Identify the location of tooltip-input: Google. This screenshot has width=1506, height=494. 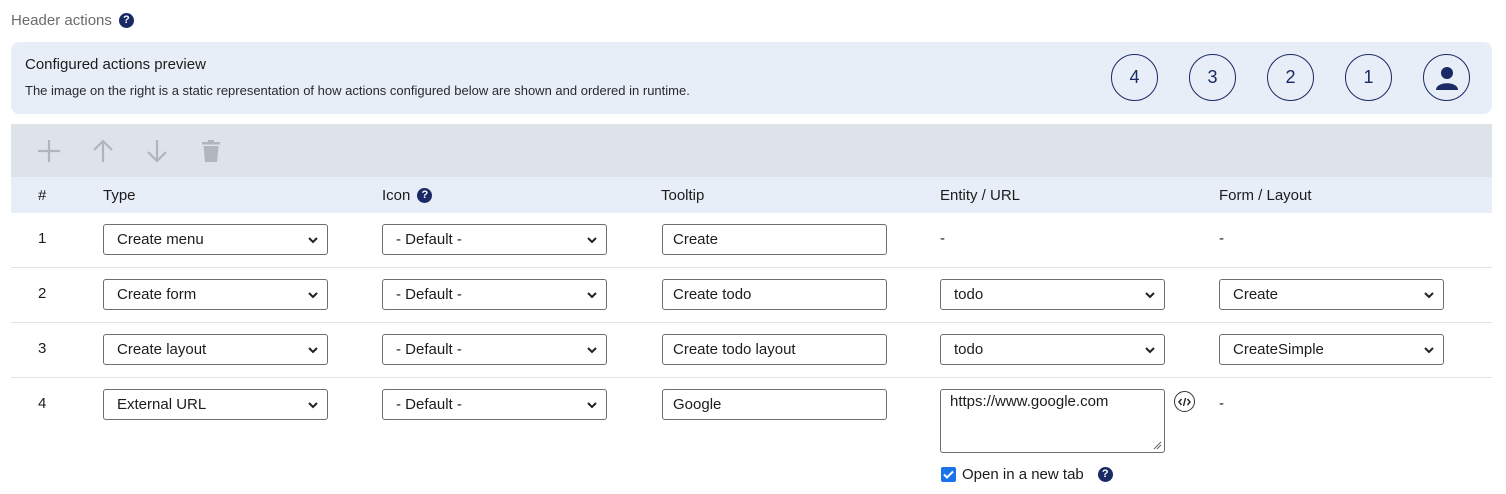
(774, 404).